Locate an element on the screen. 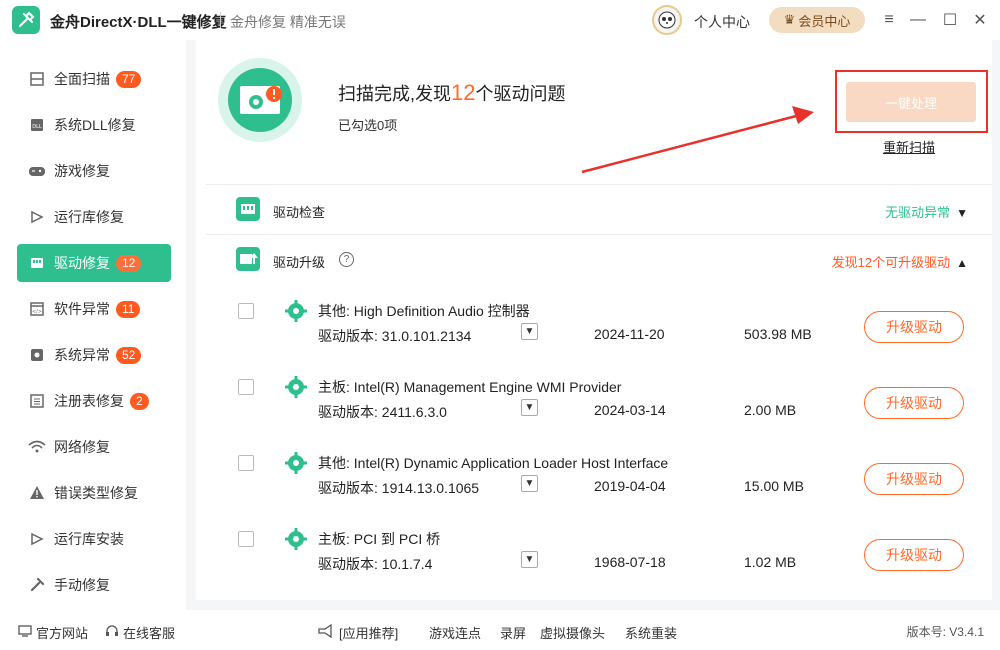 This screenshot has height=650, width=1000. footer-link-reinstall: 系统重装 is located at coordinates (651, 632).